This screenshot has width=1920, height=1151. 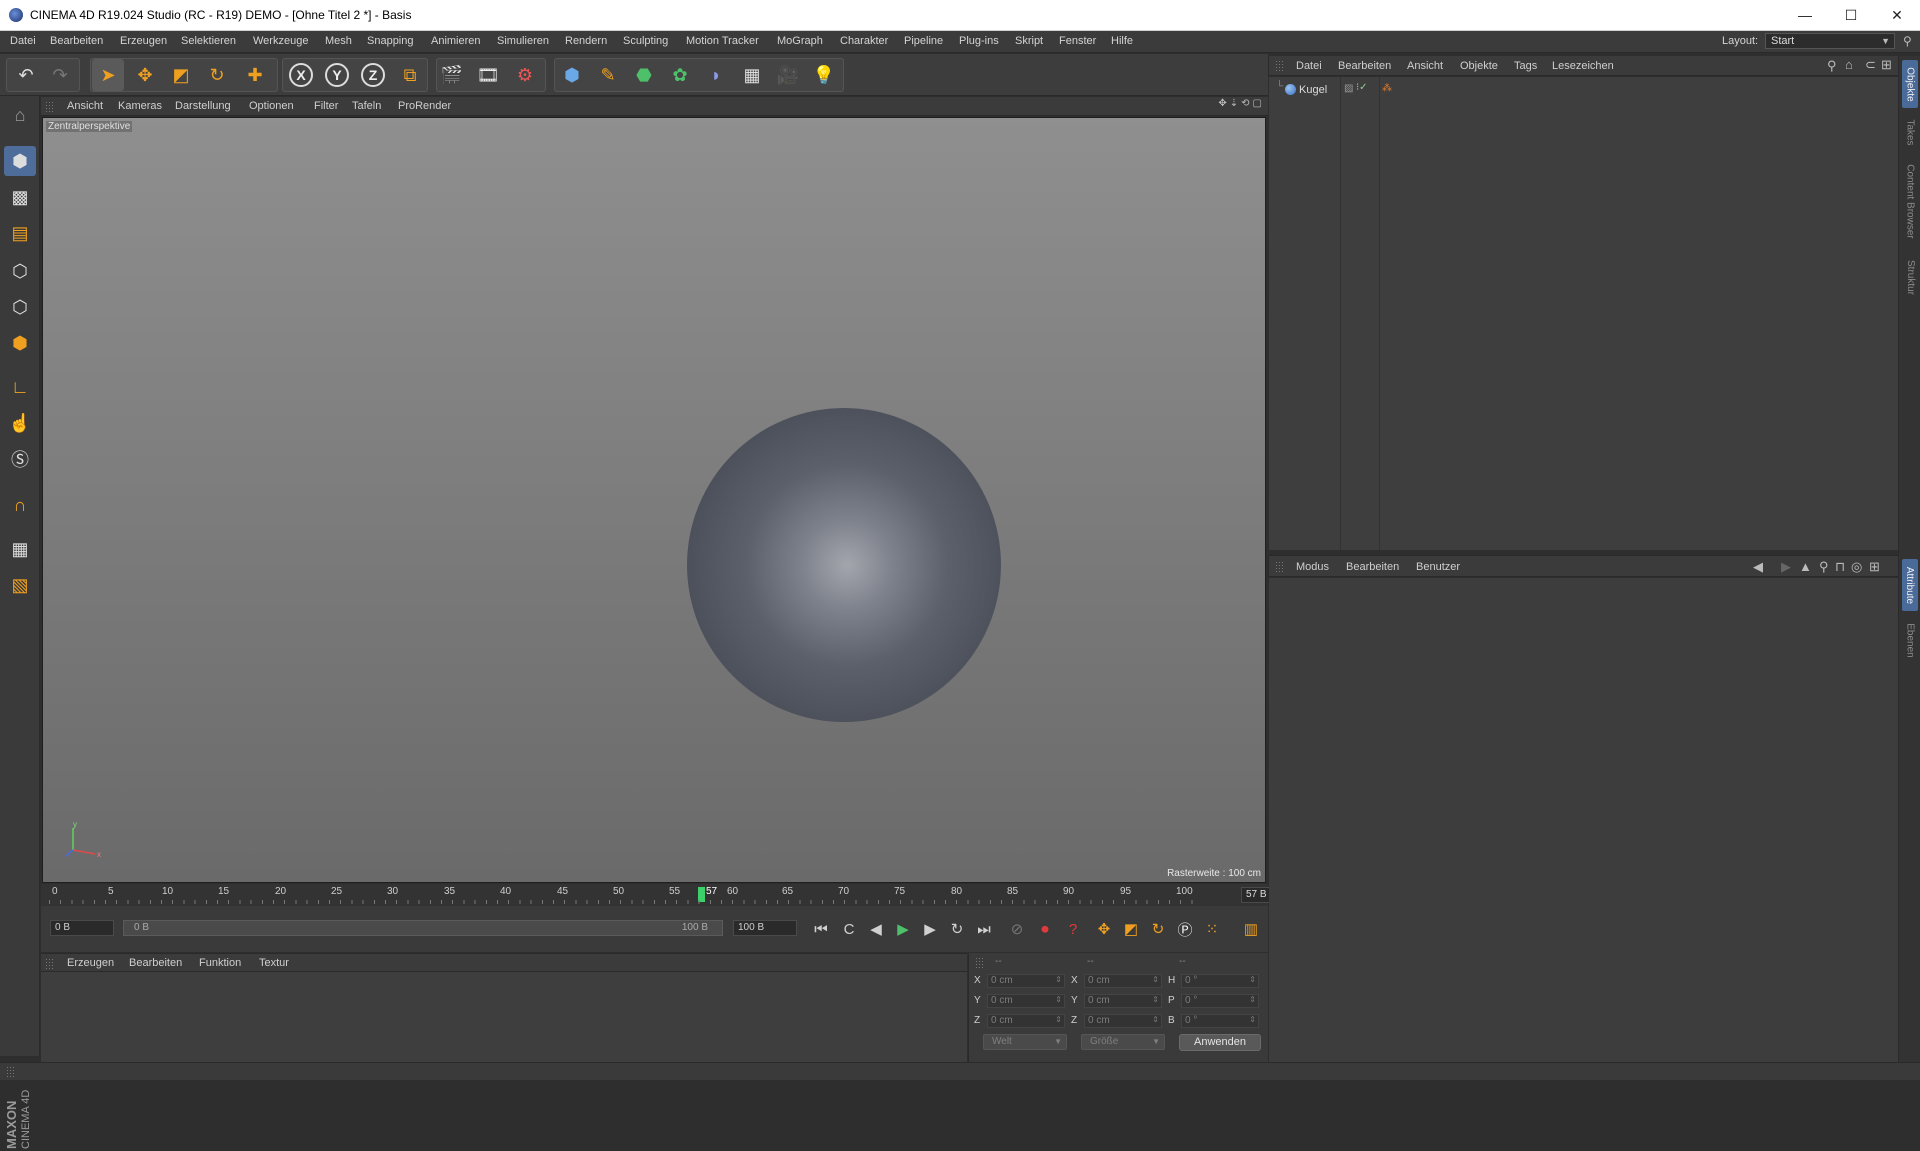 I want to click on menu-pipeline: Pipeline, so click(x=923, y=41).